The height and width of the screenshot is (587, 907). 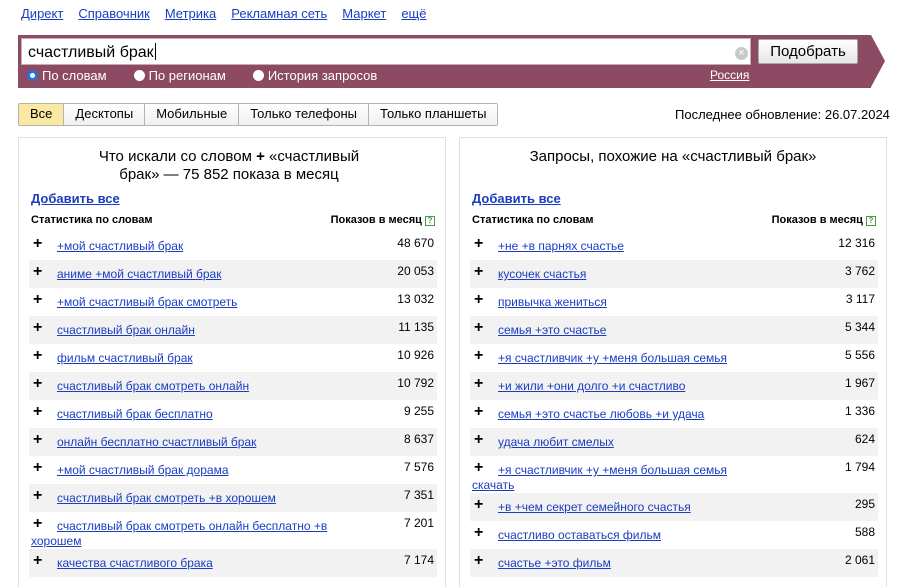 I want to click on phrase-link: фильм счастливый брак, so click(x=202, y=358).